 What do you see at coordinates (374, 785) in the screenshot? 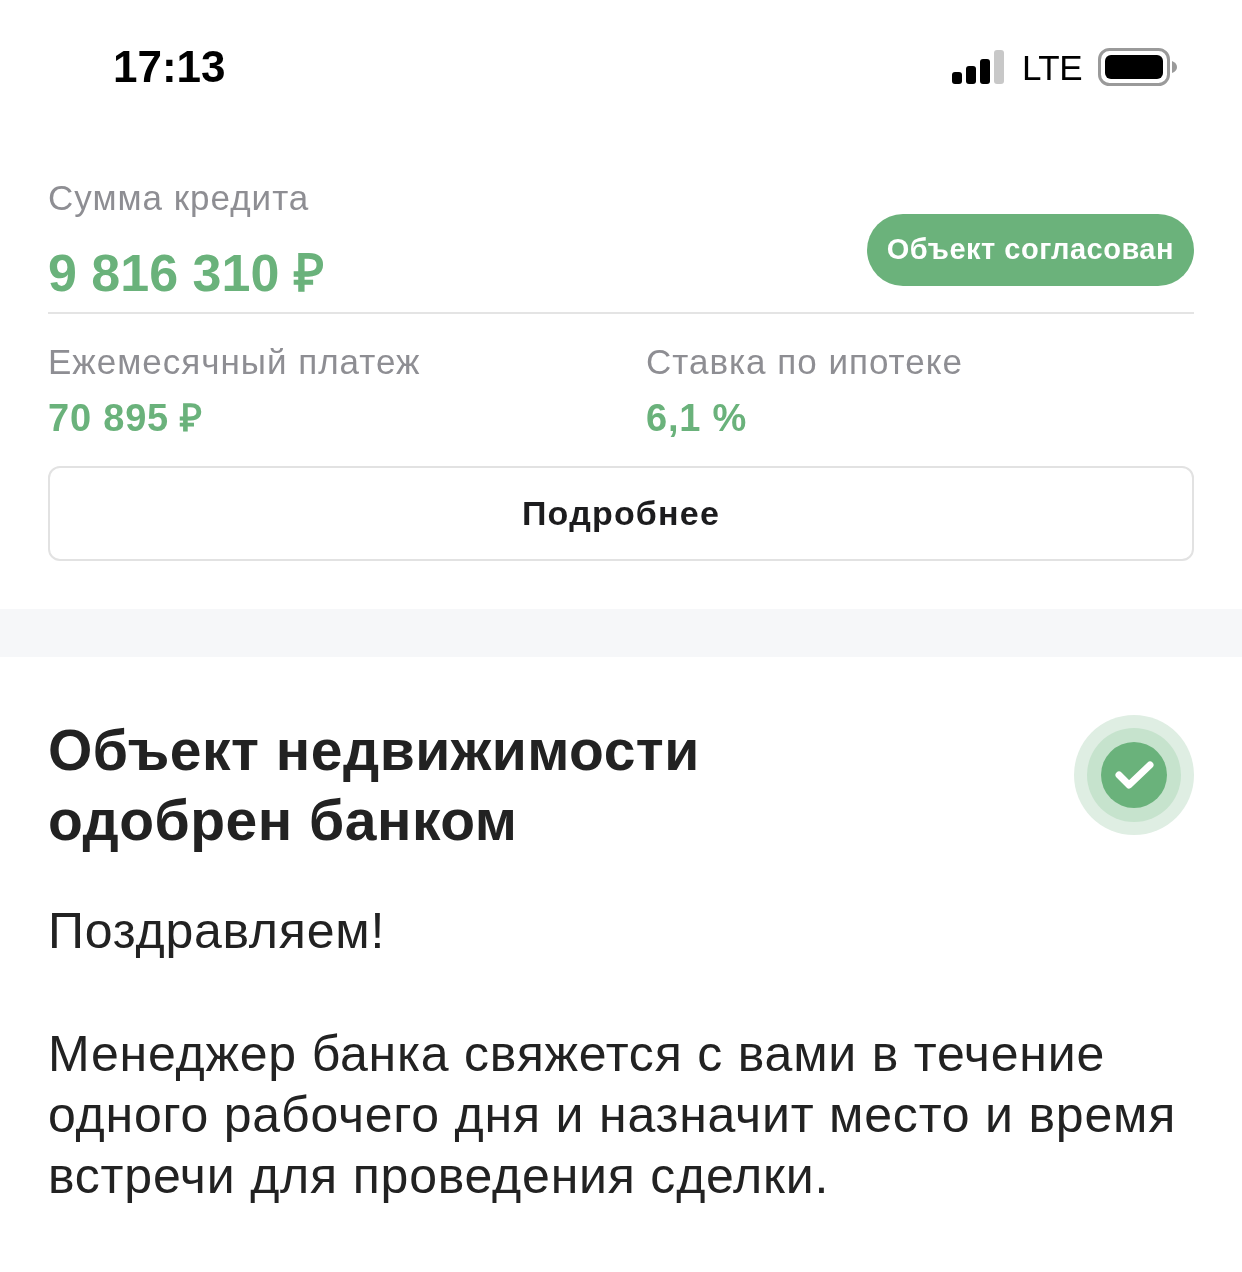
I see `approval-title: Объект недвижимости одобрен банком` at bounding box center [374, 785].